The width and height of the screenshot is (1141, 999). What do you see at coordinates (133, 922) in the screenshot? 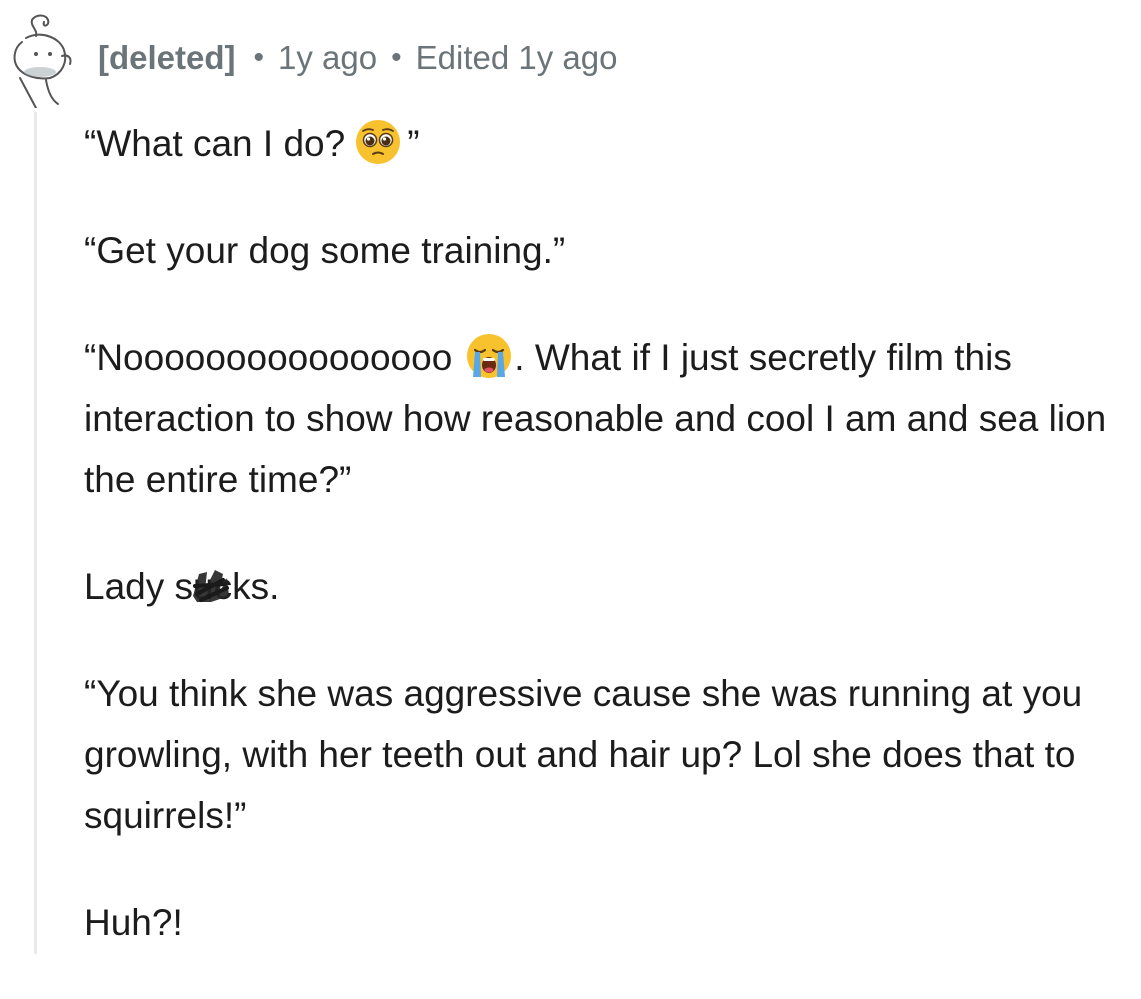
I see `comment-paragraph: Huh?!` at bounding box center [133, 922].